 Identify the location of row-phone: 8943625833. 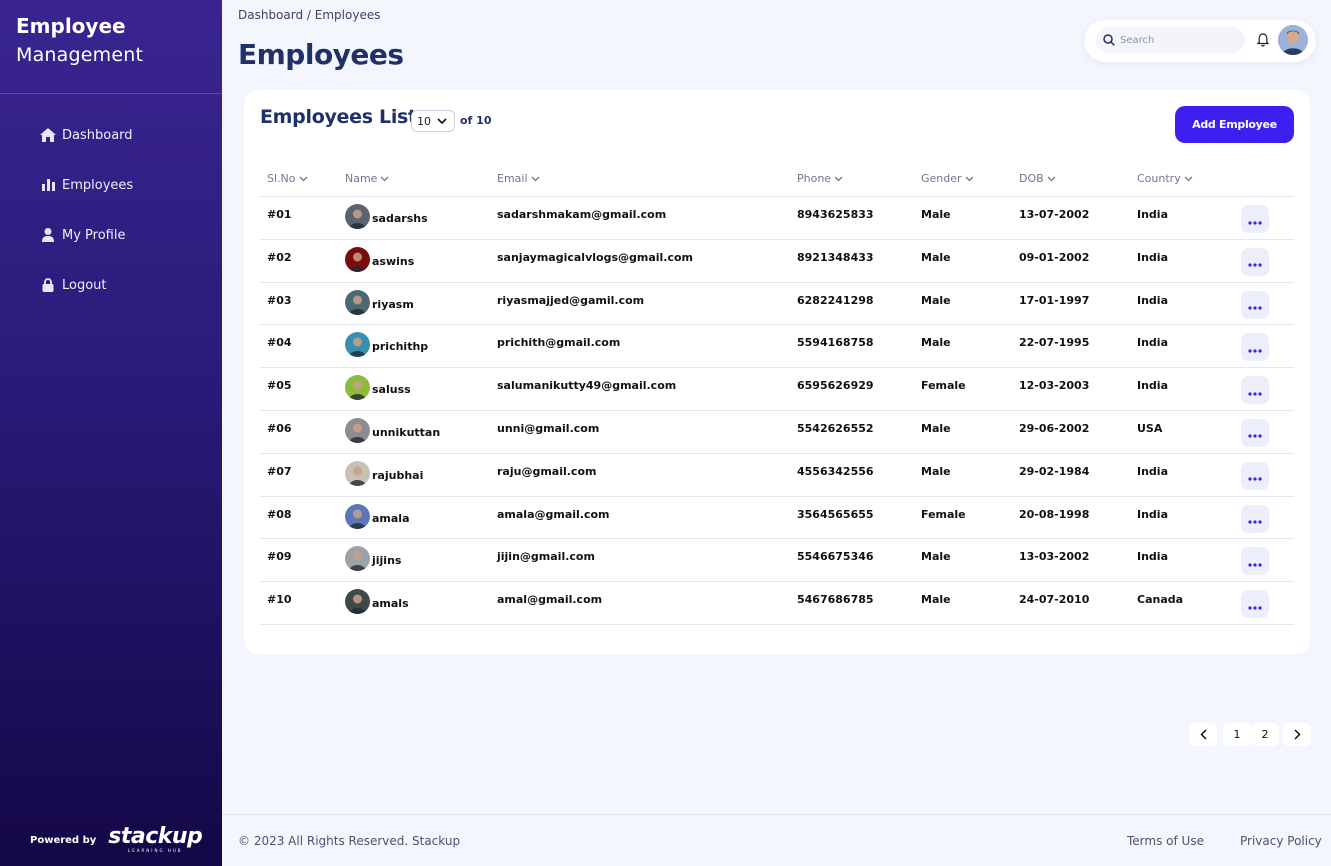
(835, 214).